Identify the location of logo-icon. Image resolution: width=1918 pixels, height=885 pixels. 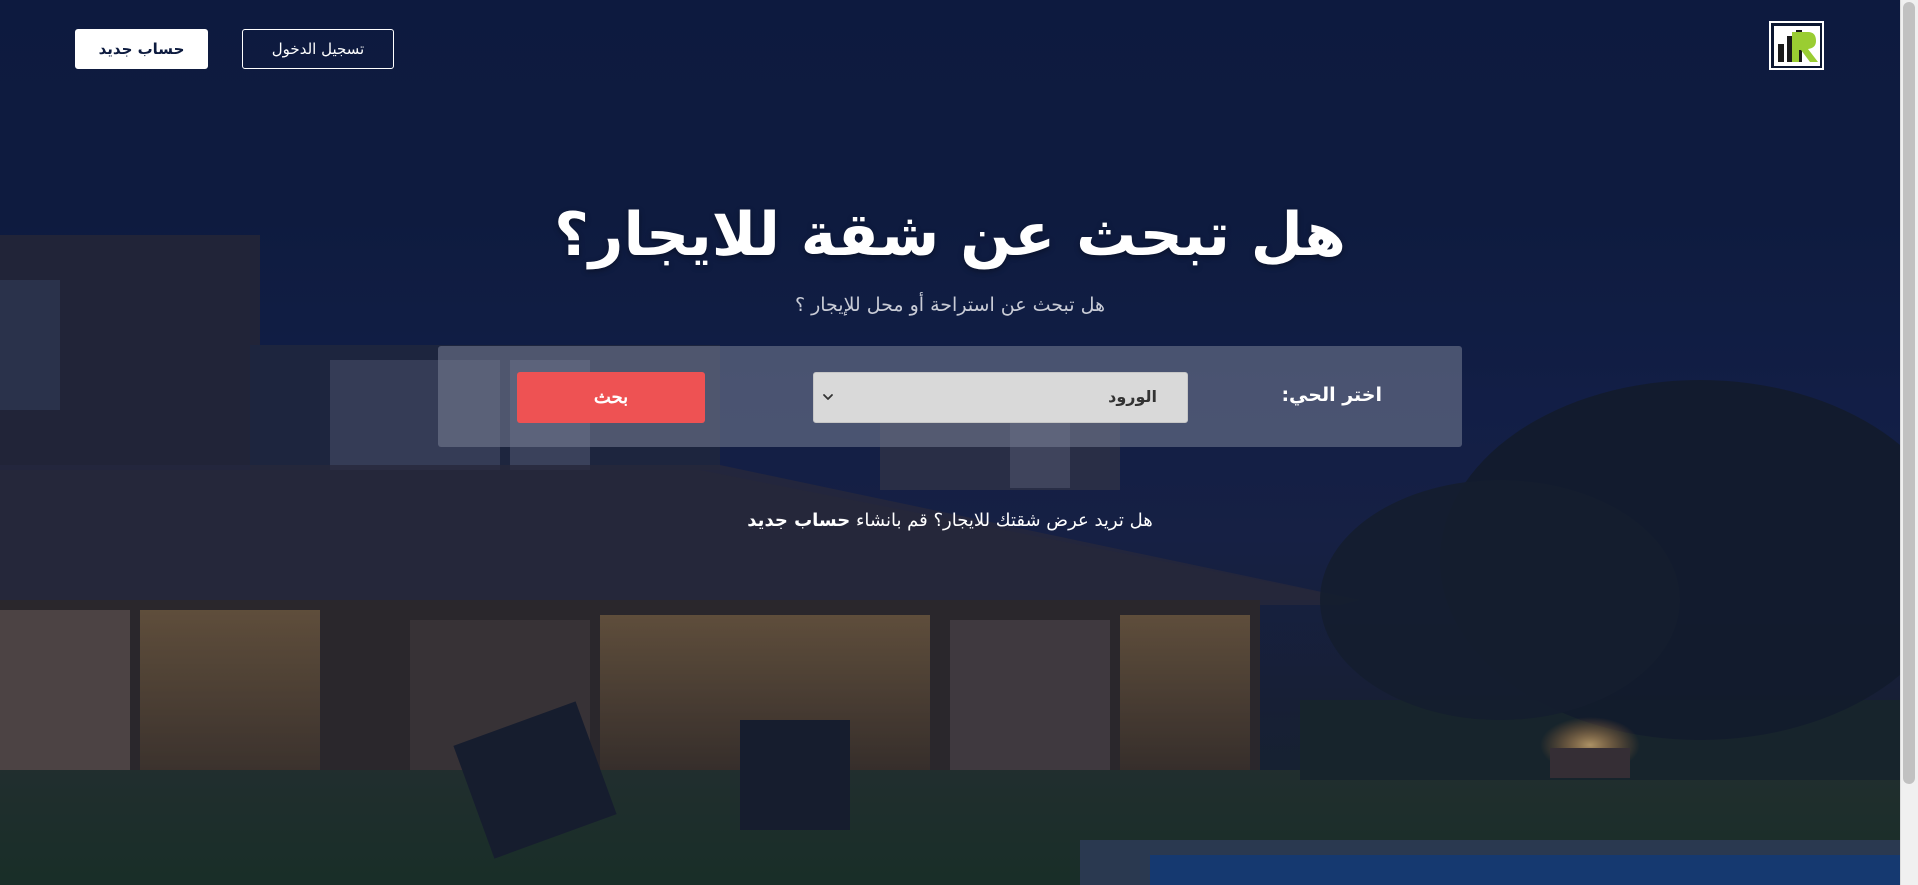
(1796, 45).